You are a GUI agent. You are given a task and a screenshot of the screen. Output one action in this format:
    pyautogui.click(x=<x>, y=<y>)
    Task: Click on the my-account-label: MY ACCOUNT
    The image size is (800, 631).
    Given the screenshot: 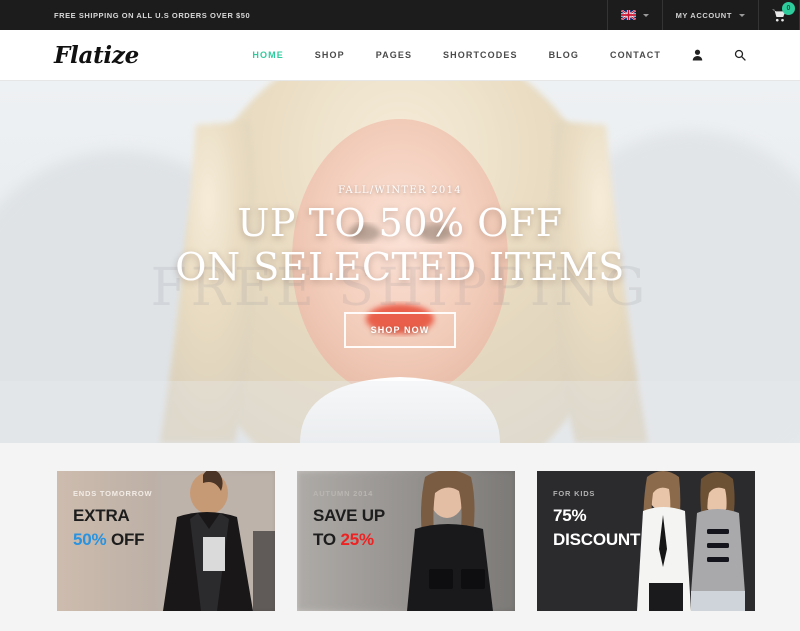 What is the action you would take?
    pyautogui.click(x=703, y=15)
    